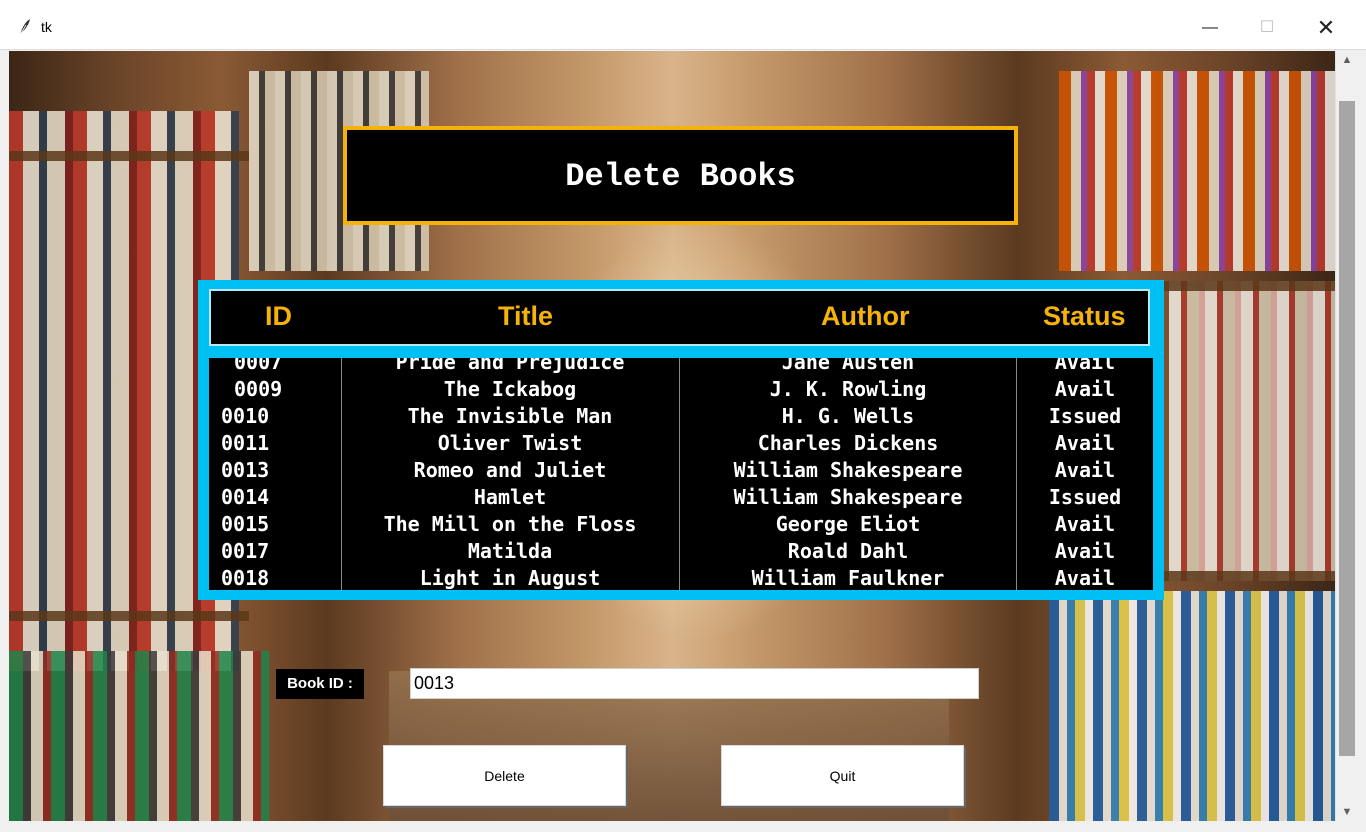 The image size is (1366, 832). Describe the element at coordinates (681, 497) in the screenshot. I see `table-row: 0014 Hamlet William Shakespeare Issued` at that location.